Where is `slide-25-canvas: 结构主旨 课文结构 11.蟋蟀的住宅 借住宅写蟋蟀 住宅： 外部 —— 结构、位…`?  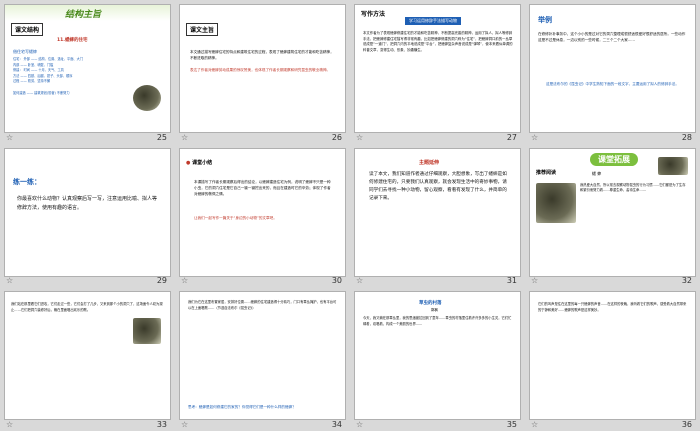 slide-25-canvas: 结构主旨 课文结构 11.蟋蟀的住宅 借住宅写蟋蟀 住宅： 外部 —— 结构、位… is located at coordinates (87, 68).